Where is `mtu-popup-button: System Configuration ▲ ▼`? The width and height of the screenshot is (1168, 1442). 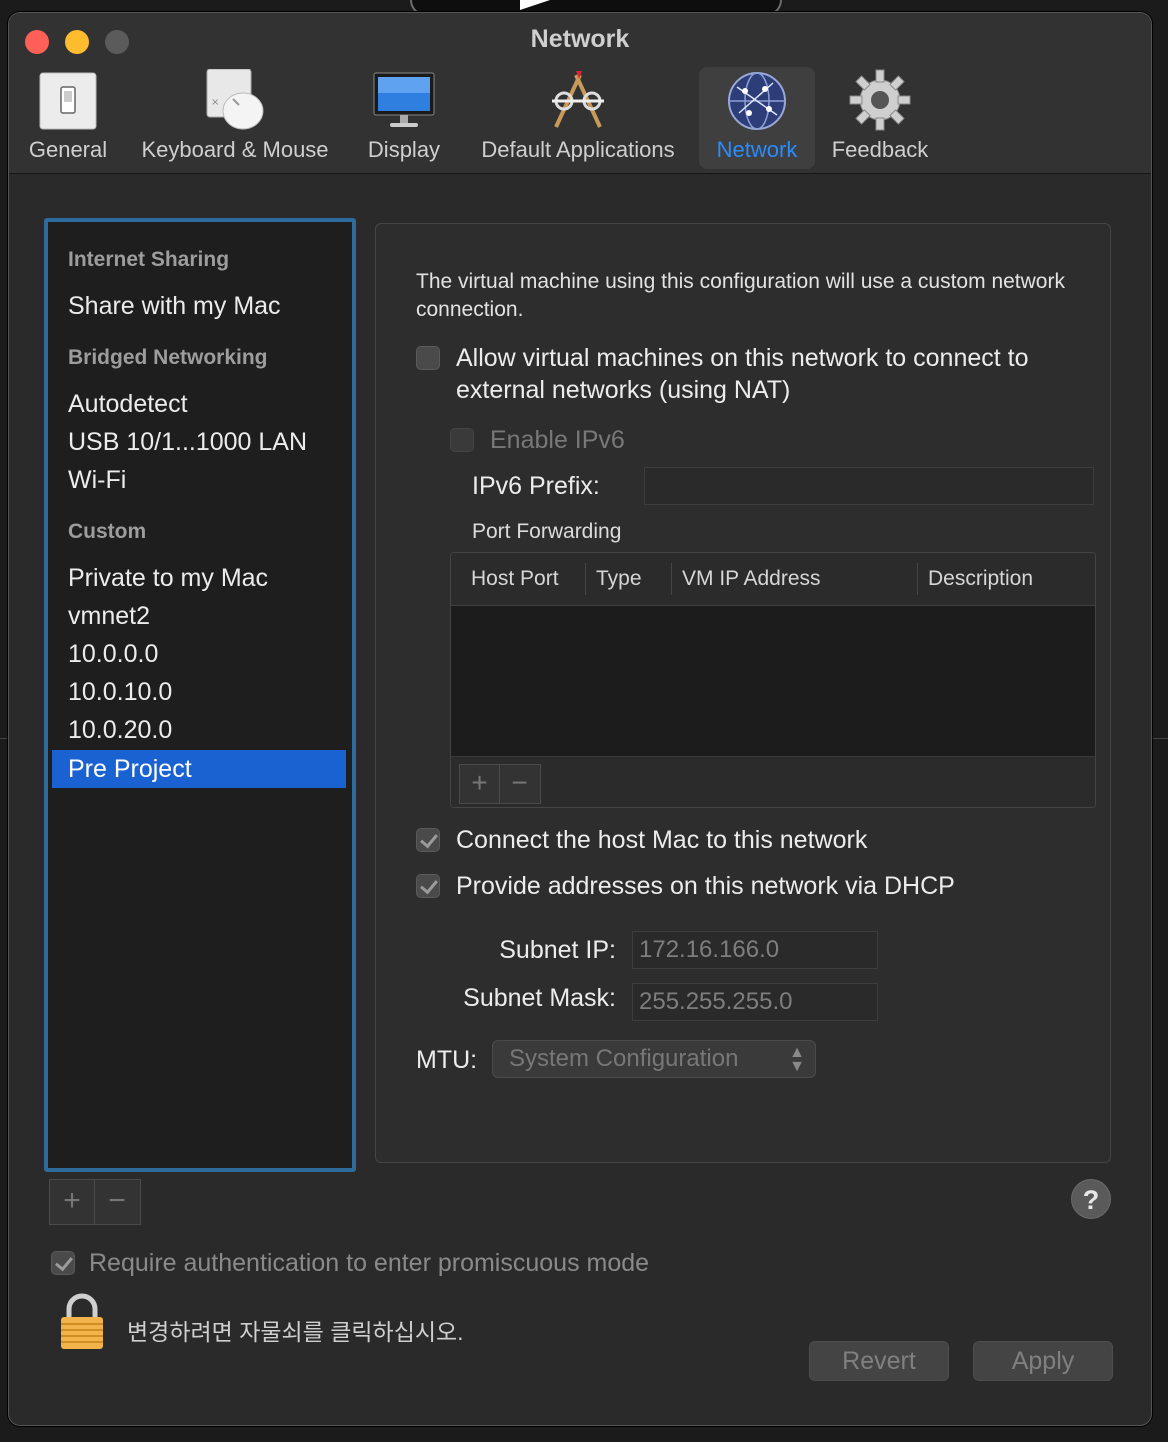 mtu-popup-button: System Configuration ▲ ▼ is located at coordinates (654, 1059).